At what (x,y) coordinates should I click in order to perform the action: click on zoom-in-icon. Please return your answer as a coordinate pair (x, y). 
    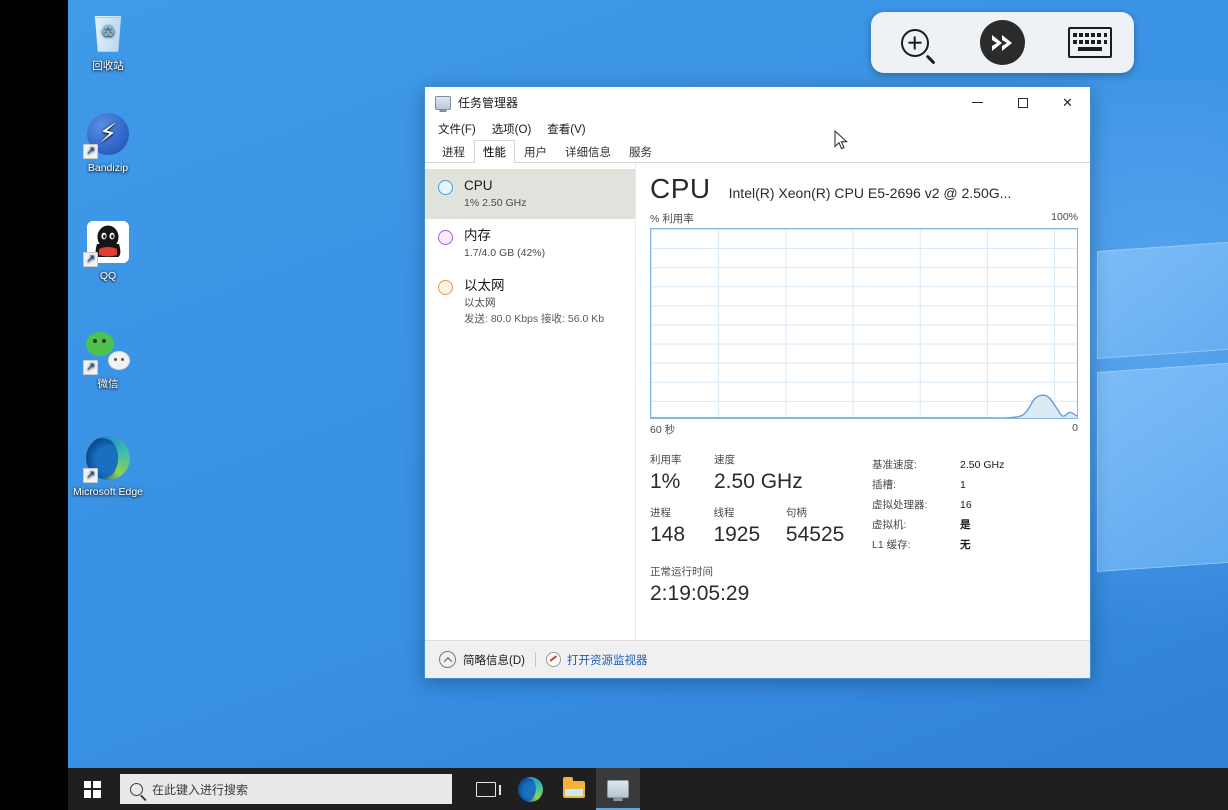
    Looking at the image, I should click on (918, 46).